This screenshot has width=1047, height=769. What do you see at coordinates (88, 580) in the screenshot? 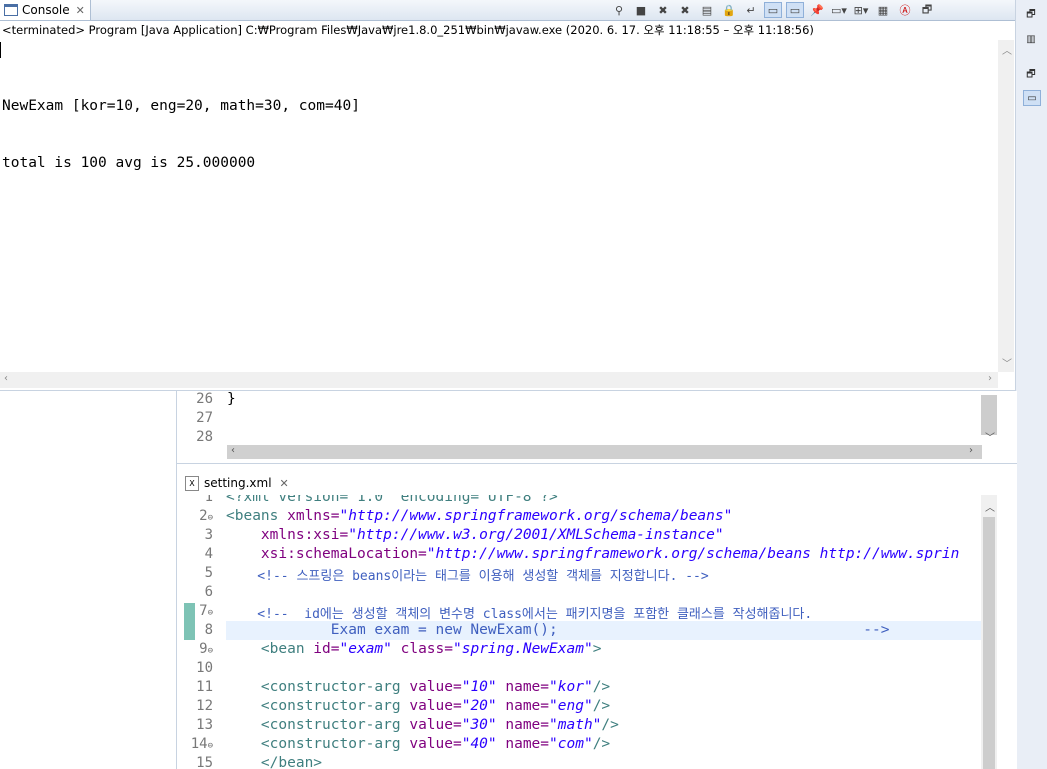
I see `left-panel-area` at bounding box center [88, 580].